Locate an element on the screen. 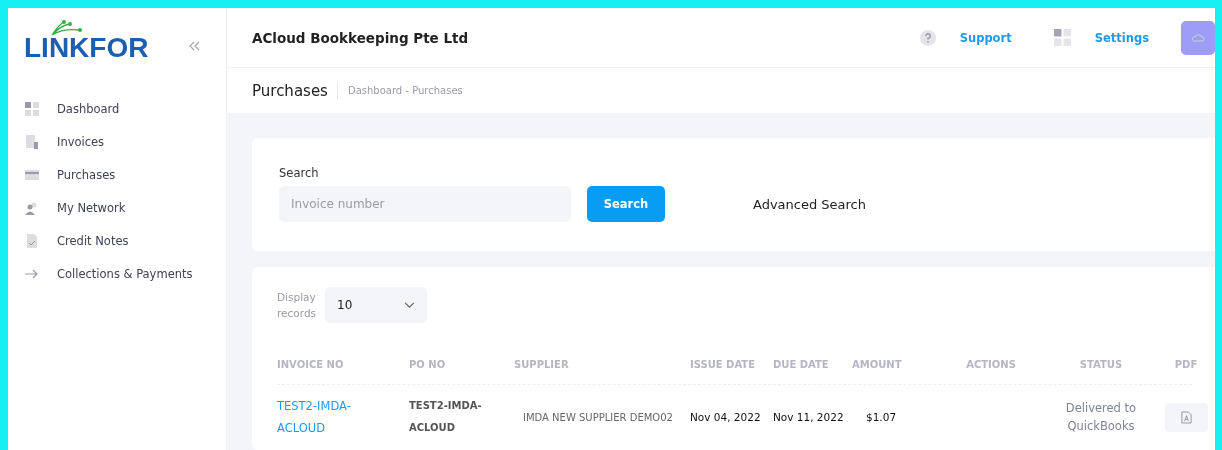 The height and width of the screenshot is (450, 1222). column-header: SUPPLIER is located at coordinates (542, 364).